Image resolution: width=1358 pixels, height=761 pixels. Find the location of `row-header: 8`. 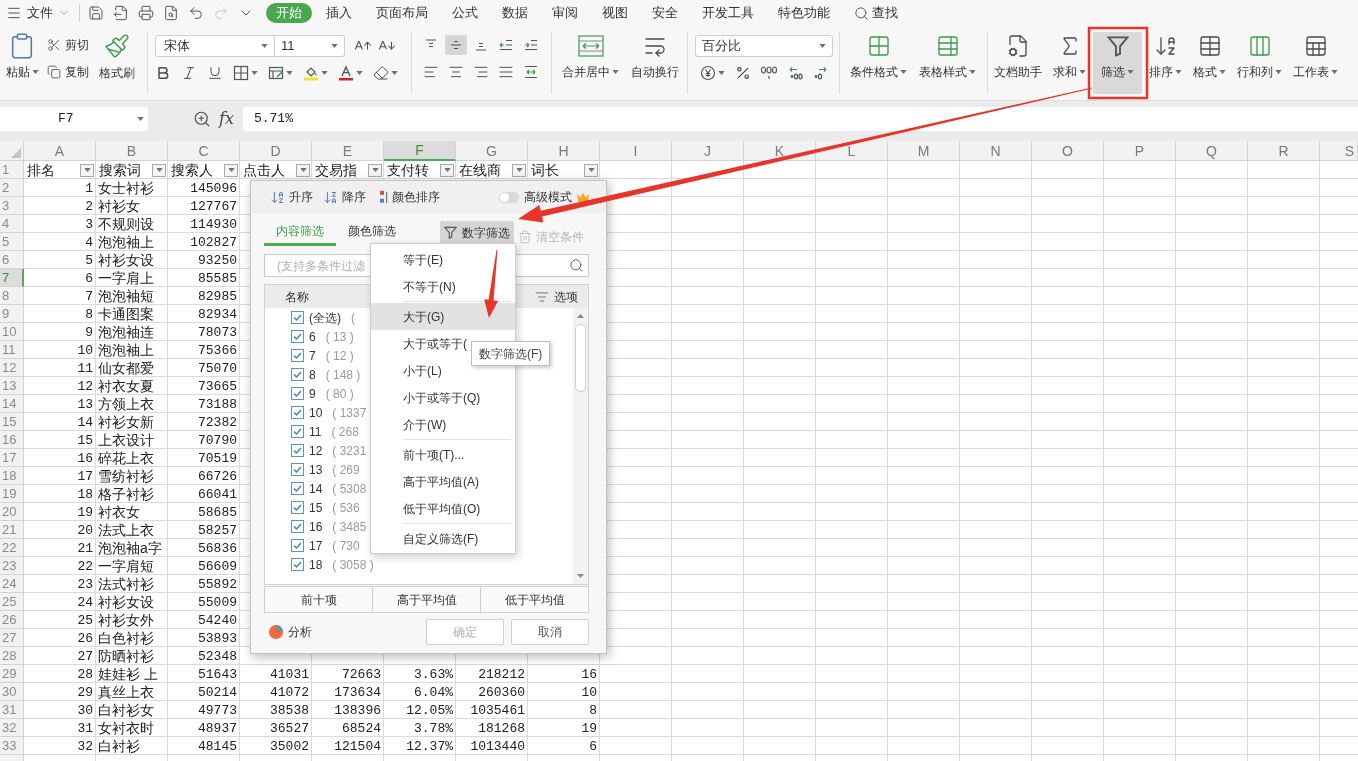

row-header: 8 is located at coordinates (12, 296).